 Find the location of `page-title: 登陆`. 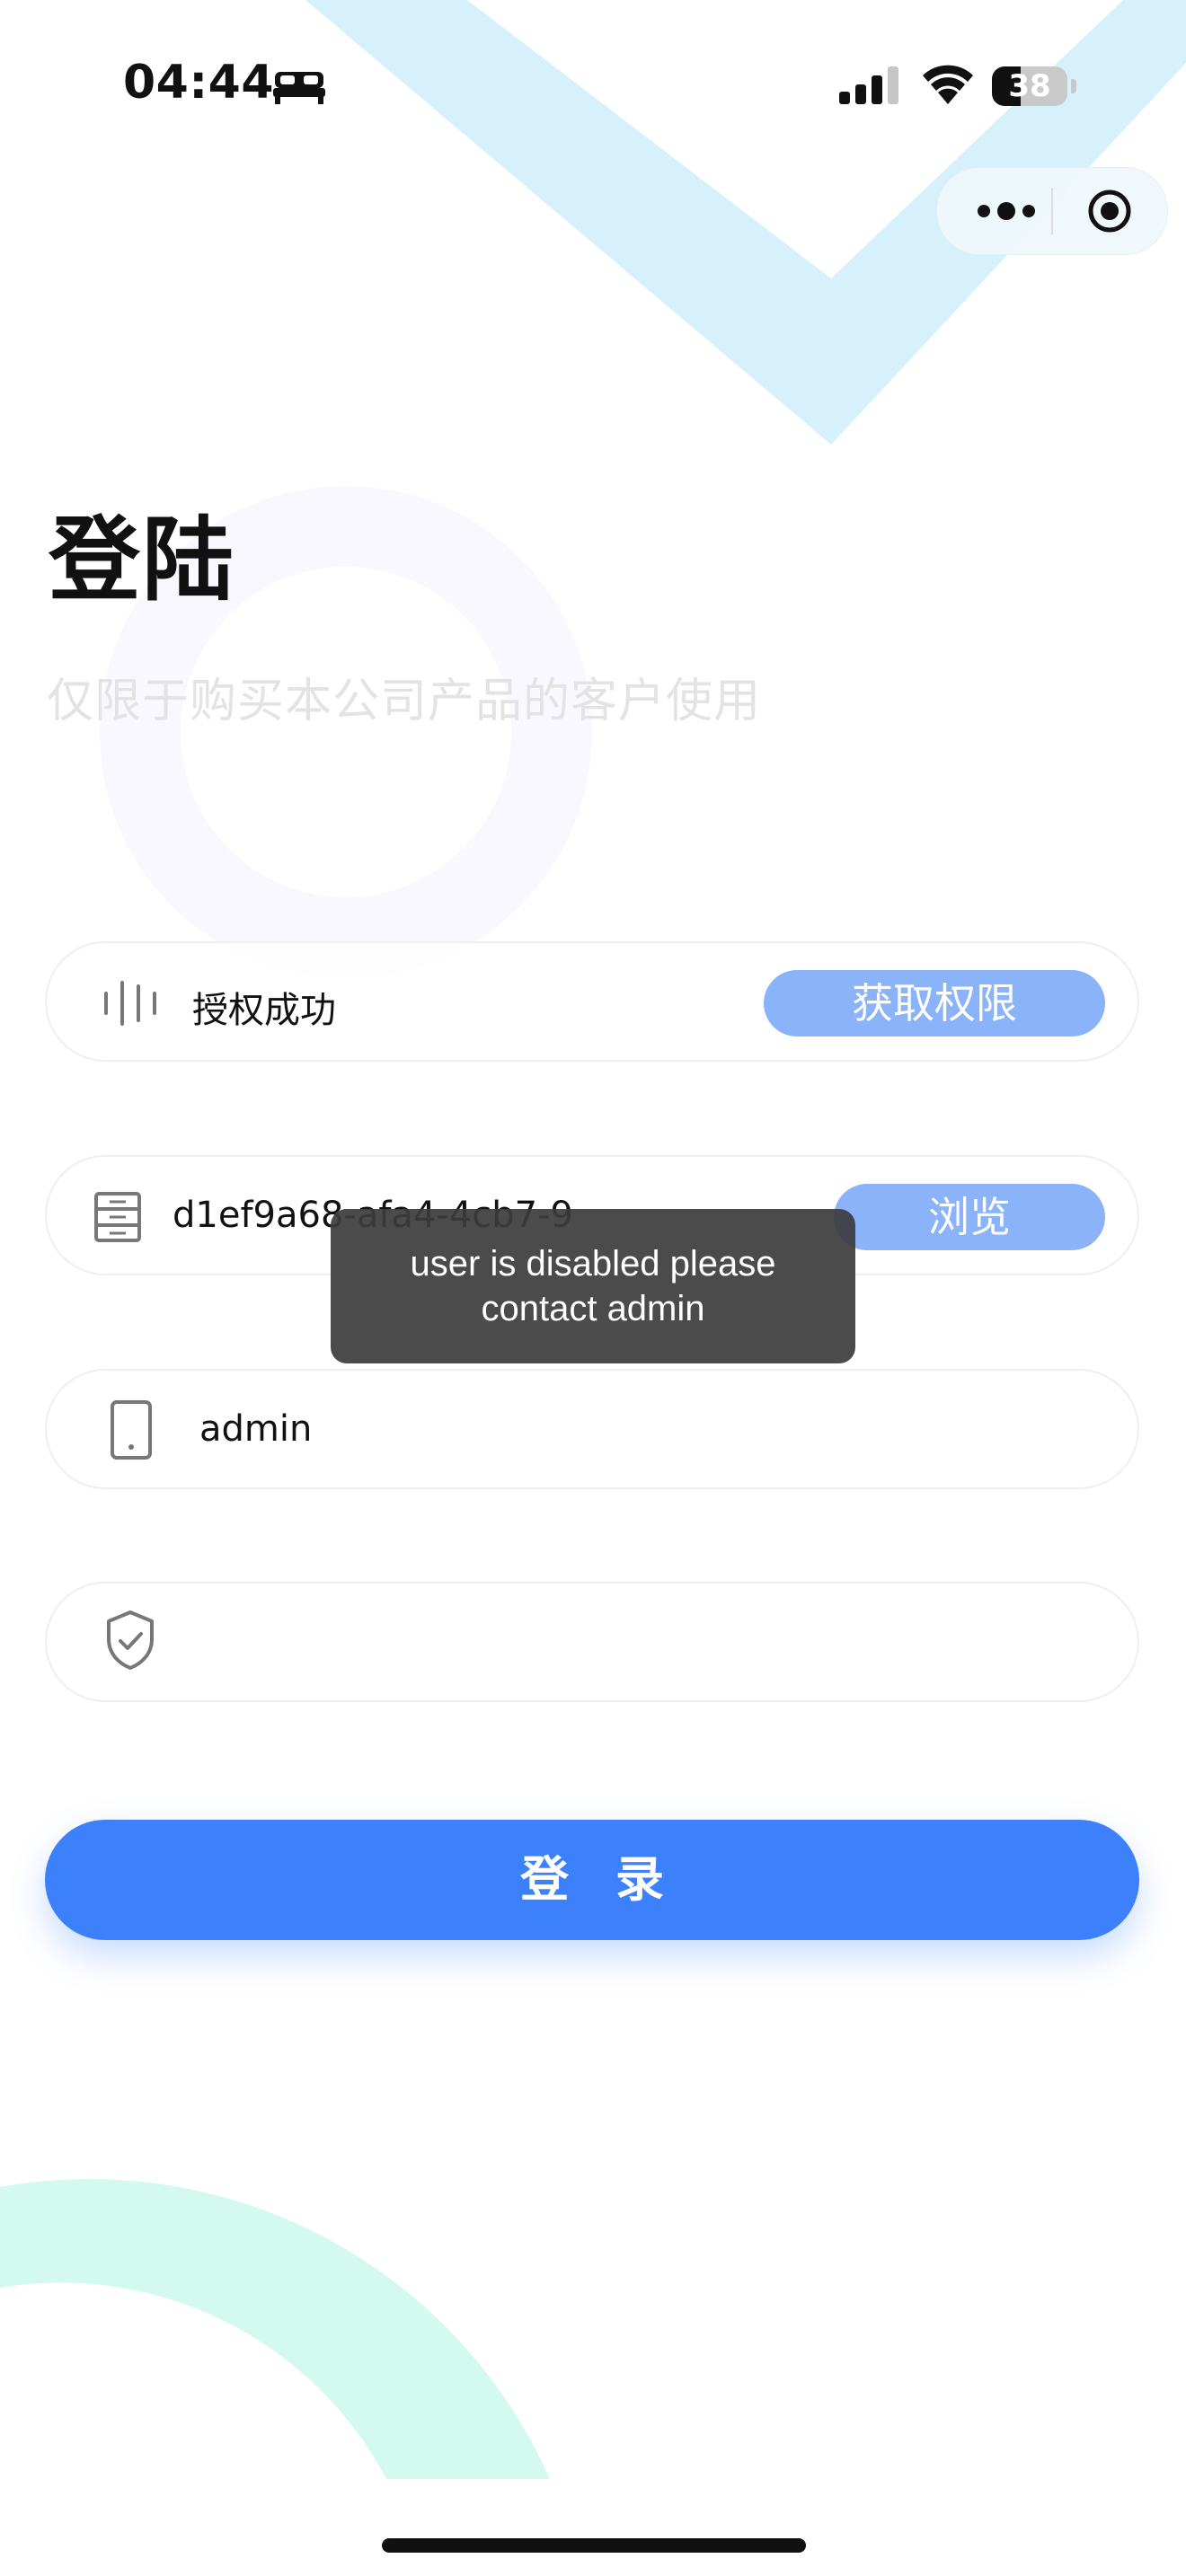

page-title: 登陆 is located at coordinates (142, 560).